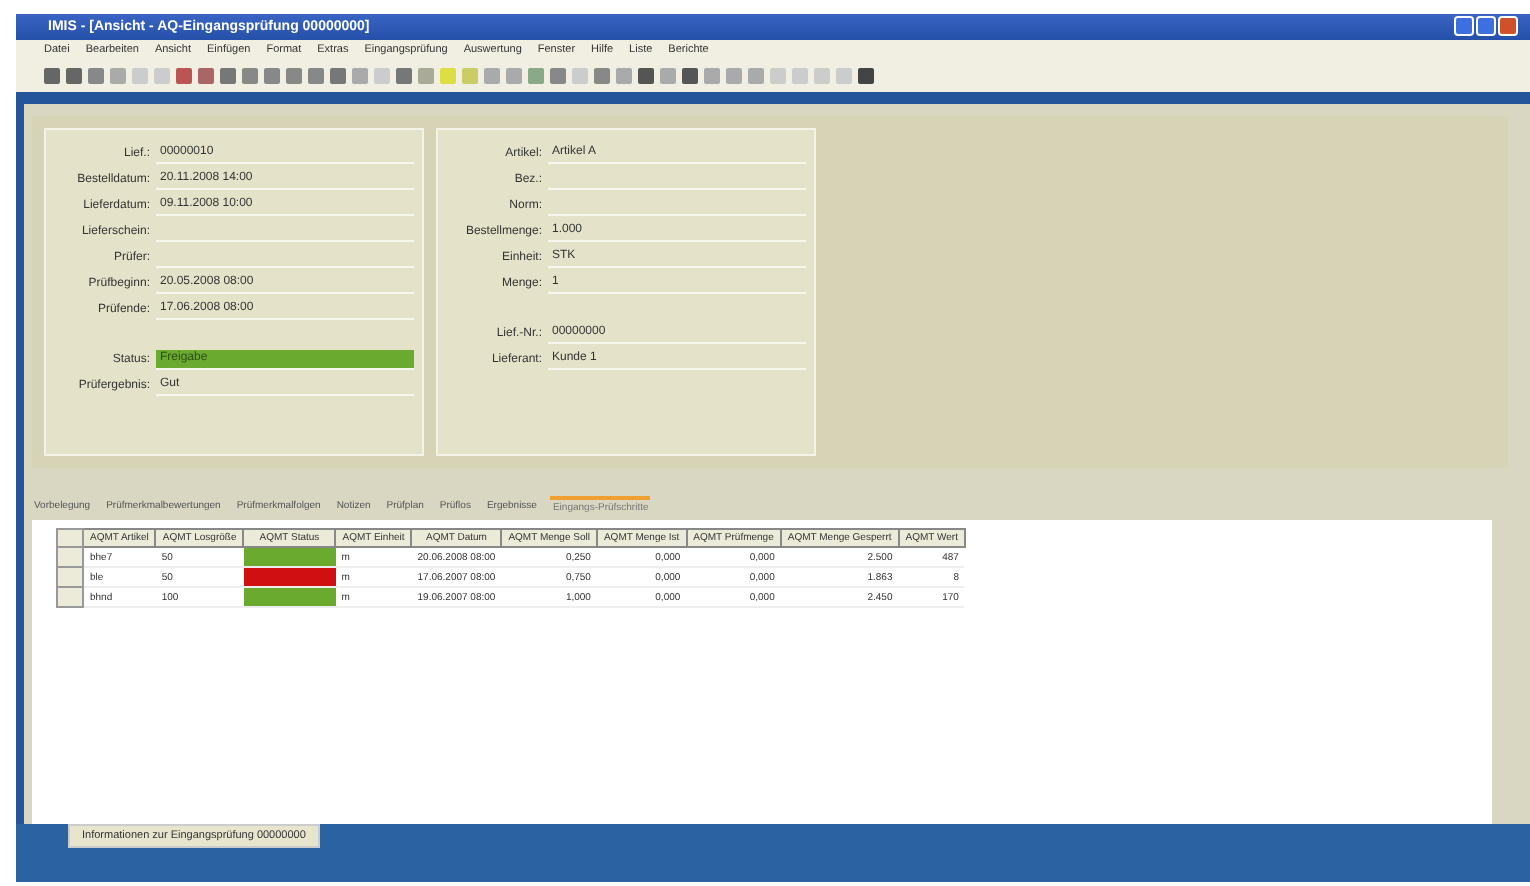  Describe the element at coordinates (1508, 26) in the screenshot. I see `close-button` at that location.